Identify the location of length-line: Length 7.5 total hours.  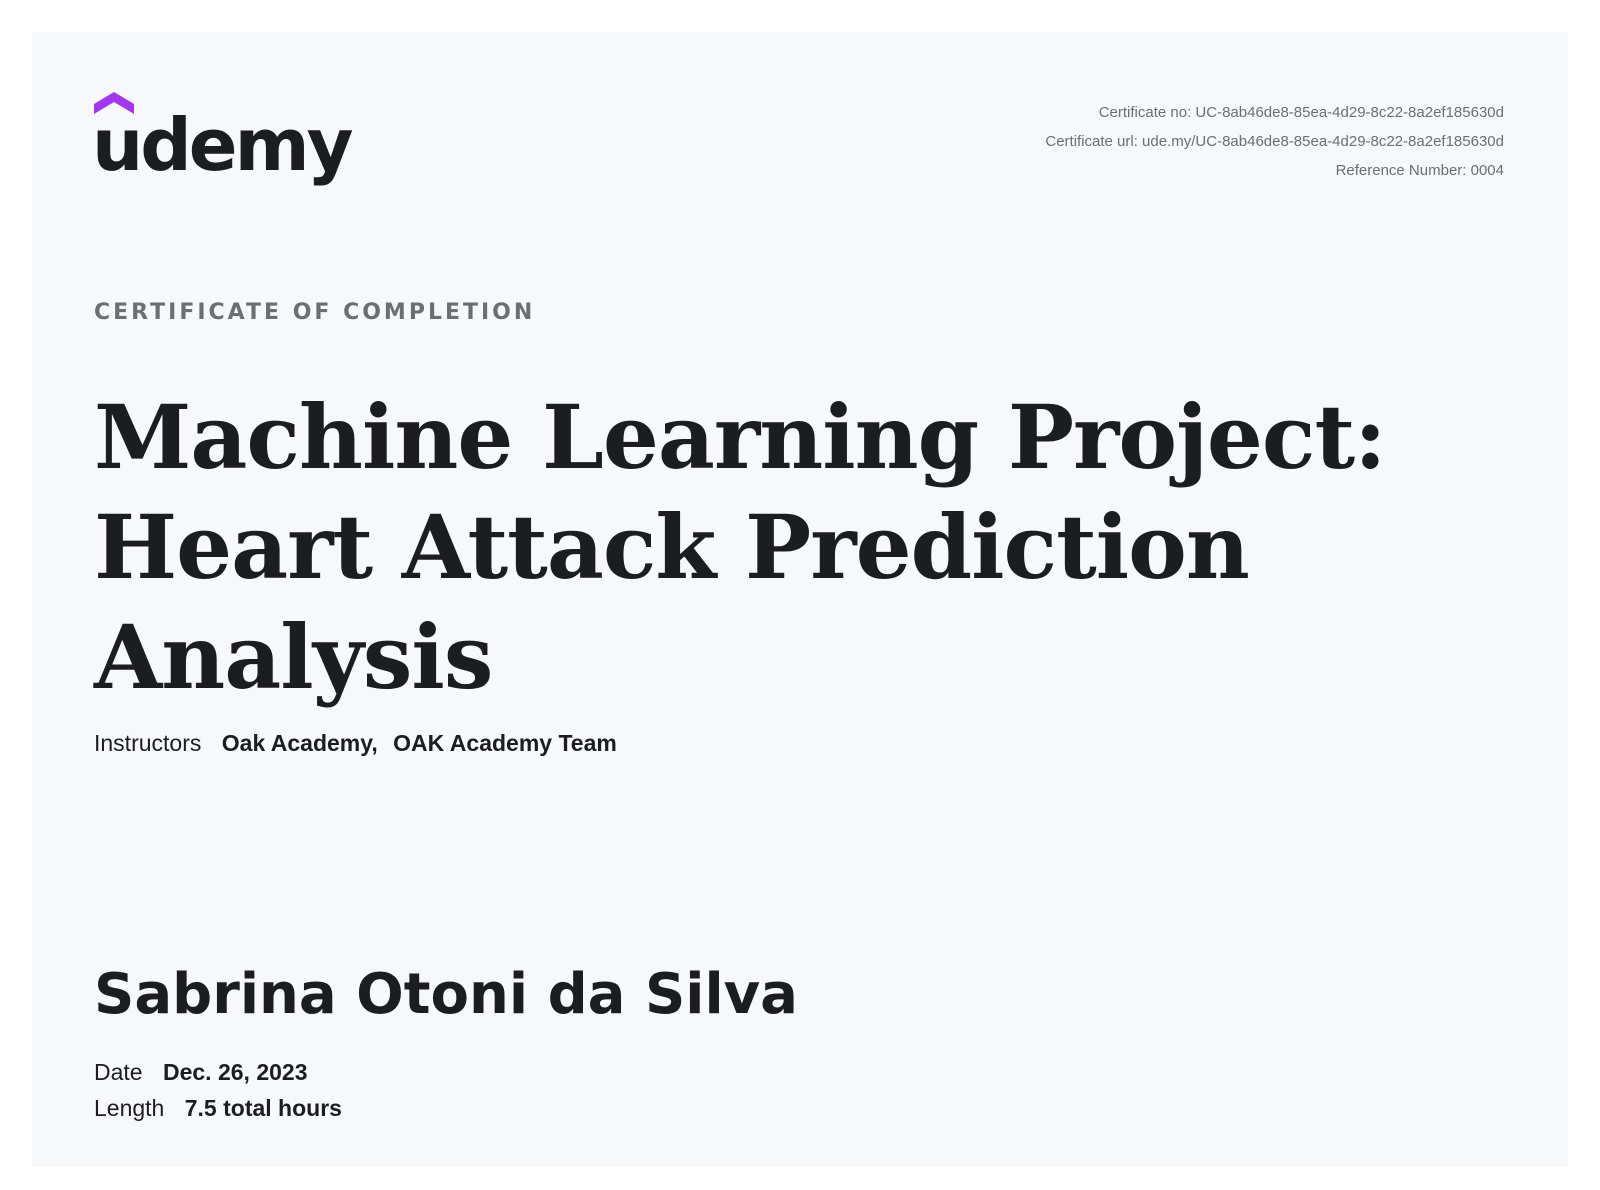
(218, 1108).